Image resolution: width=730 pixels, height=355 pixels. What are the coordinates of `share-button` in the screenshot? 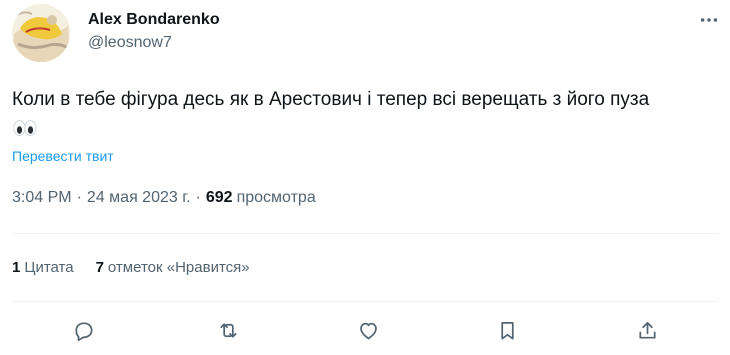 It's located at (647, 330).